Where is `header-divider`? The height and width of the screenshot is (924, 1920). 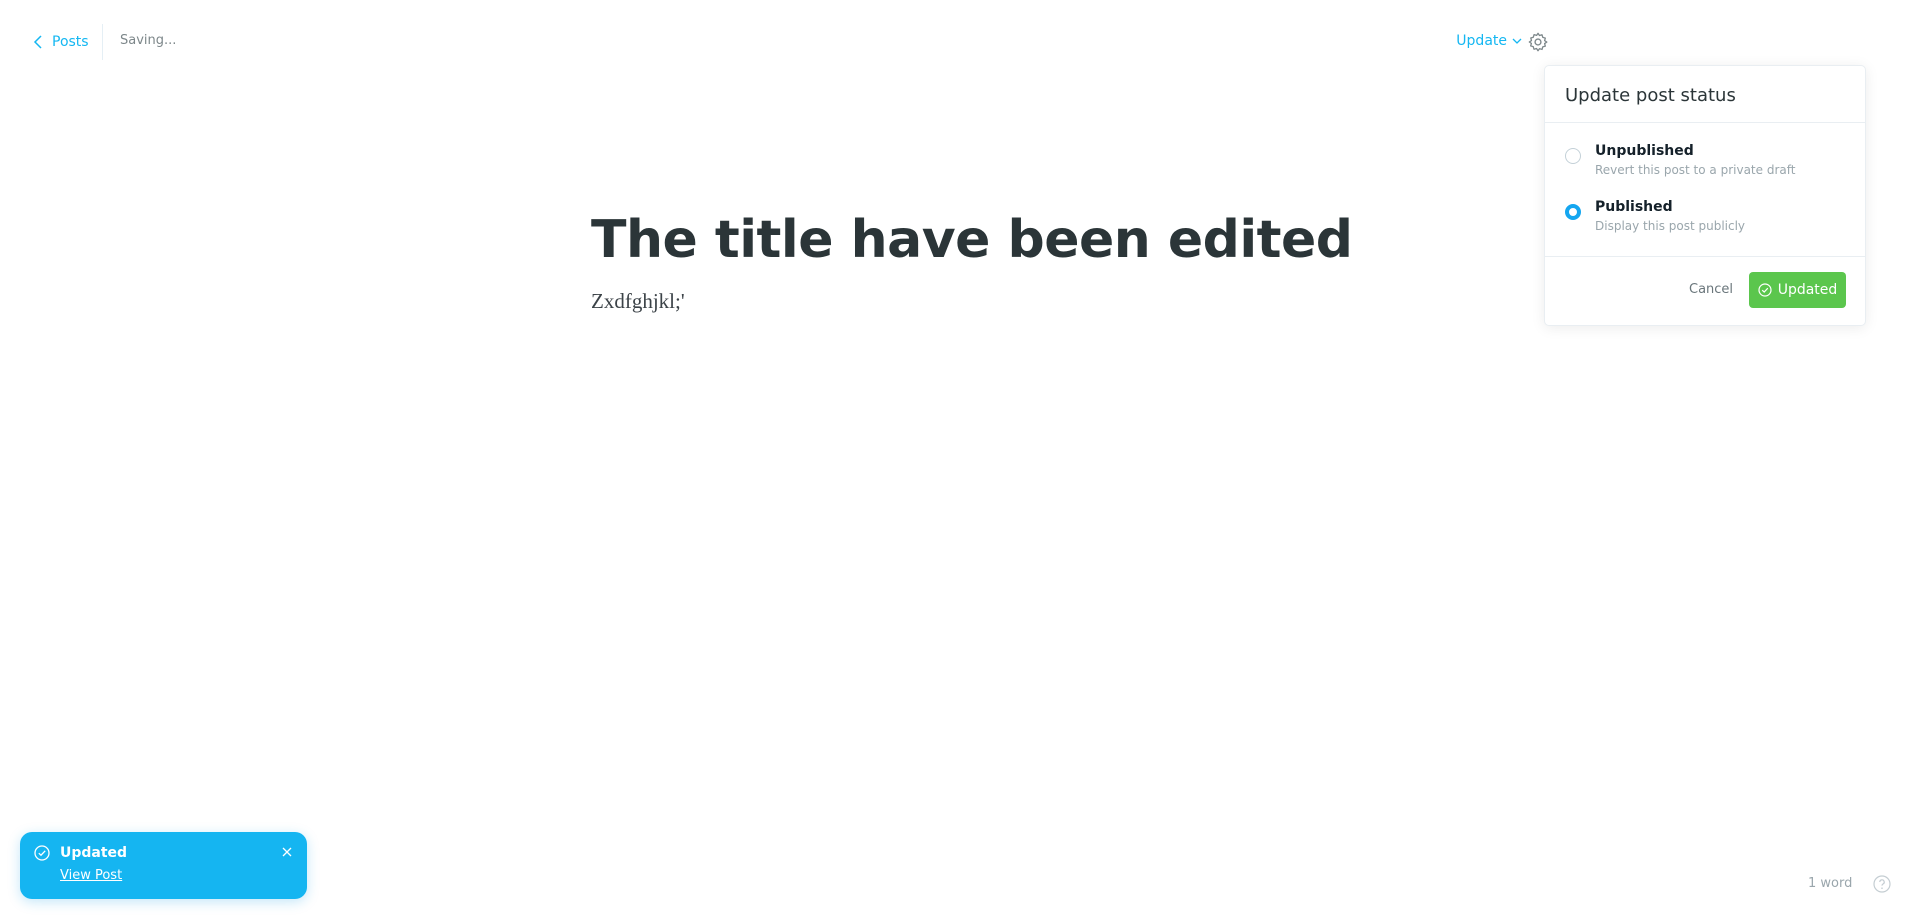 header-divider is located at coordinates (102, 42).